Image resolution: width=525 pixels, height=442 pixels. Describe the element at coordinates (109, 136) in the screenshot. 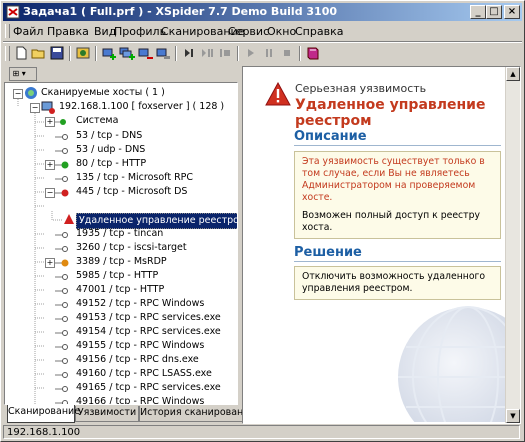

I see `tree-port-item: 53 / tcp - DNS` at that location.